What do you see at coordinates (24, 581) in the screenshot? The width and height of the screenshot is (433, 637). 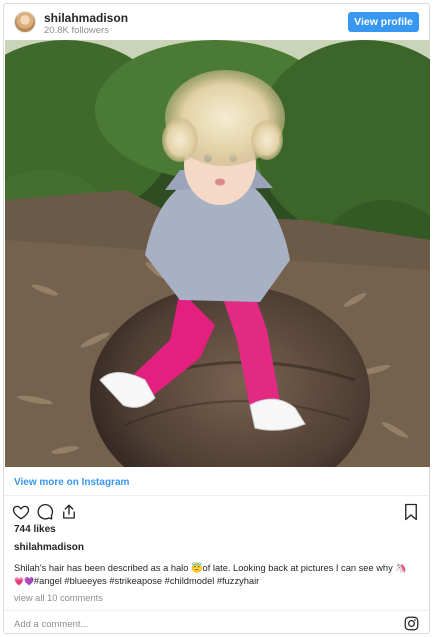 I see `heart-emoji: 💗💜` at bounding box center [24, 581].